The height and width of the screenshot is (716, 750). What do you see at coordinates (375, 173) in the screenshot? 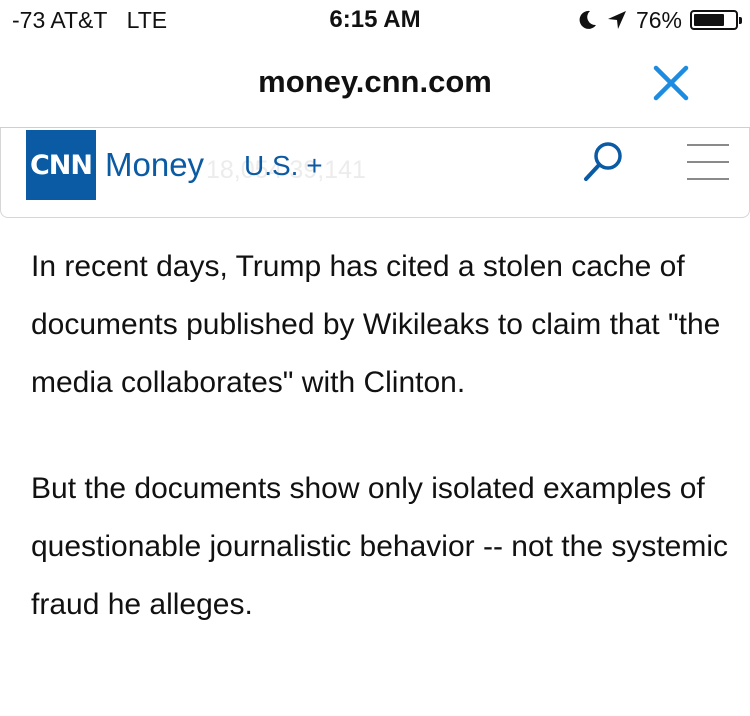
I see `site-header: CNN Money 18,054 39,141 U.S. +` at bounding box center [375, 173].